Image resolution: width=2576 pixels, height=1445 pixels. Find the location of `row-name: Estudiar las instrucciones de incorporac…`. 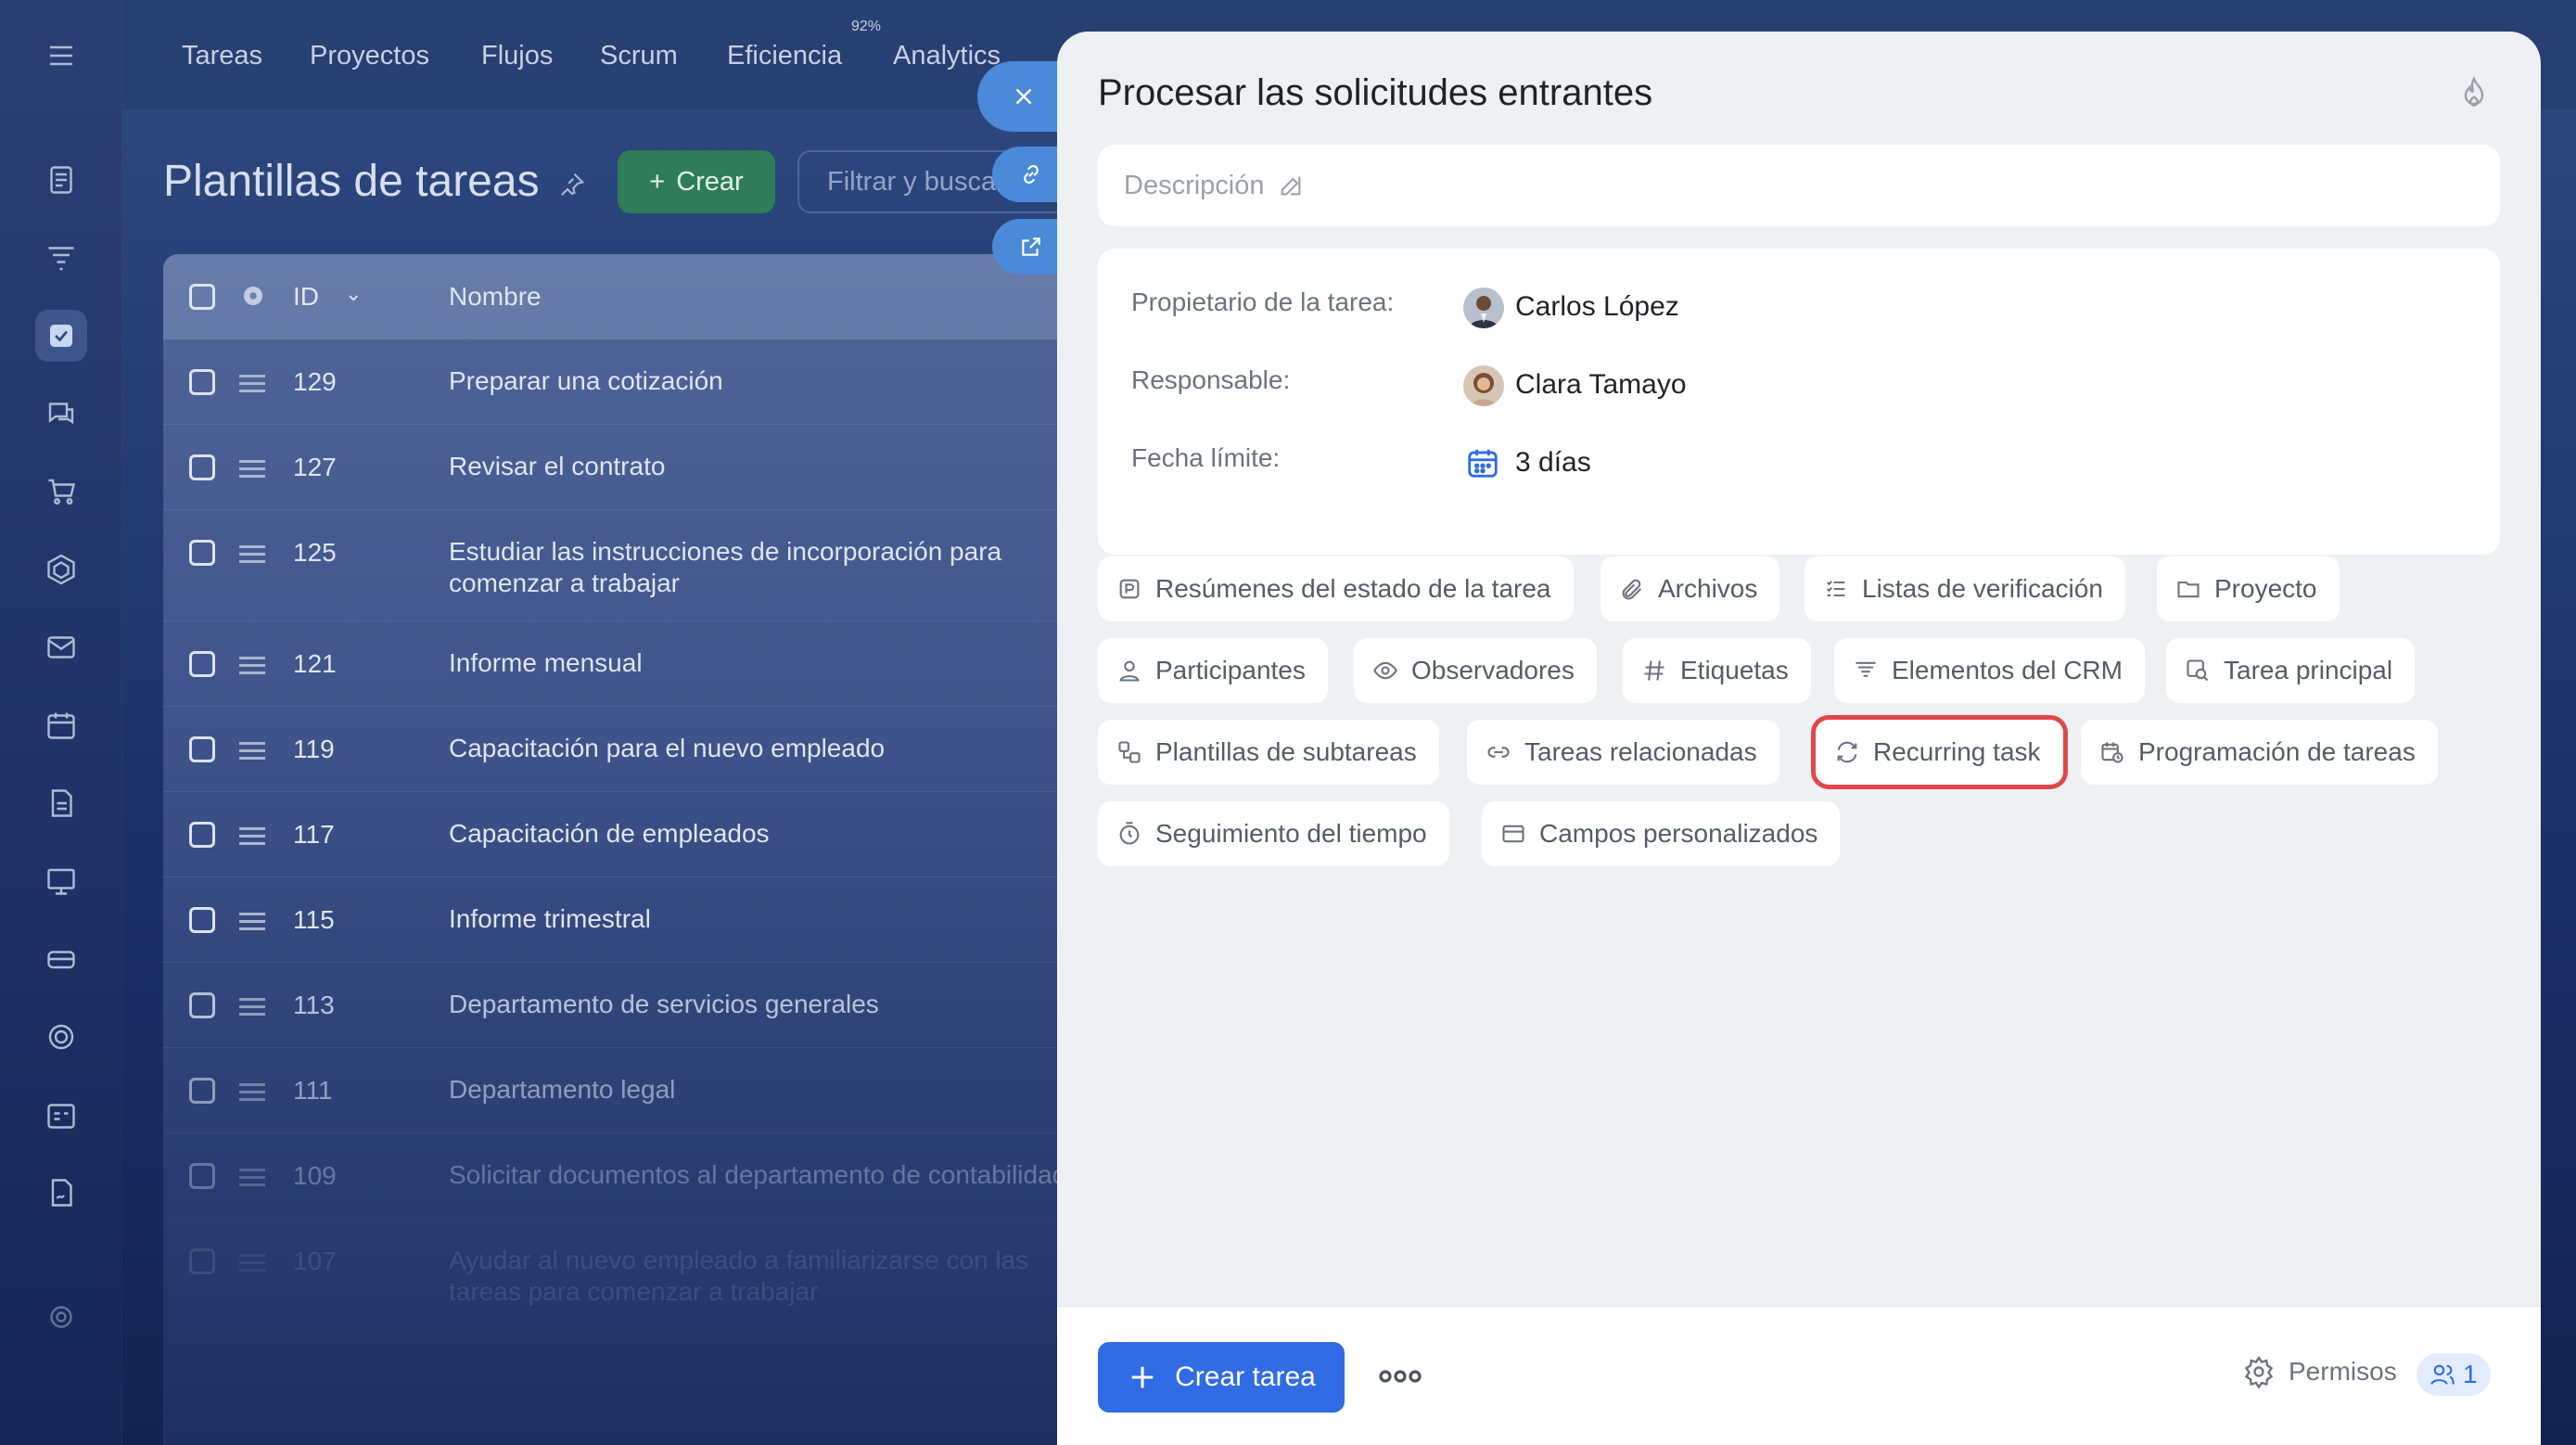

row-name: Estudiar las instrucciones de incorporac… is located at coordinates (769, 567).